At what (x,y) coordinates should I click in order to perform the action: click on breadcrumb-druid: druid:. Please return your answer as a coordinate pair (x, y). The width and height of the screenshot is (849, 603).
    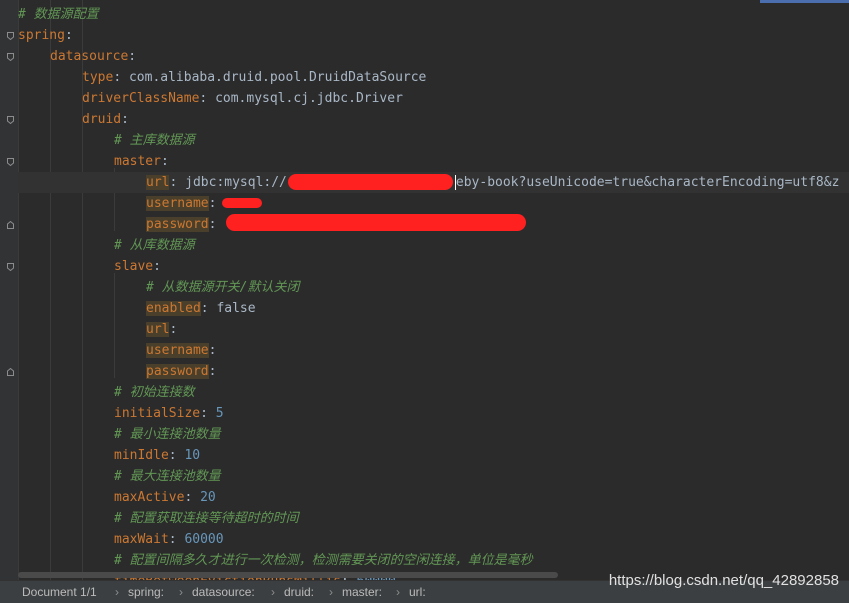
    Looking at the image, I should click on (299, 592).